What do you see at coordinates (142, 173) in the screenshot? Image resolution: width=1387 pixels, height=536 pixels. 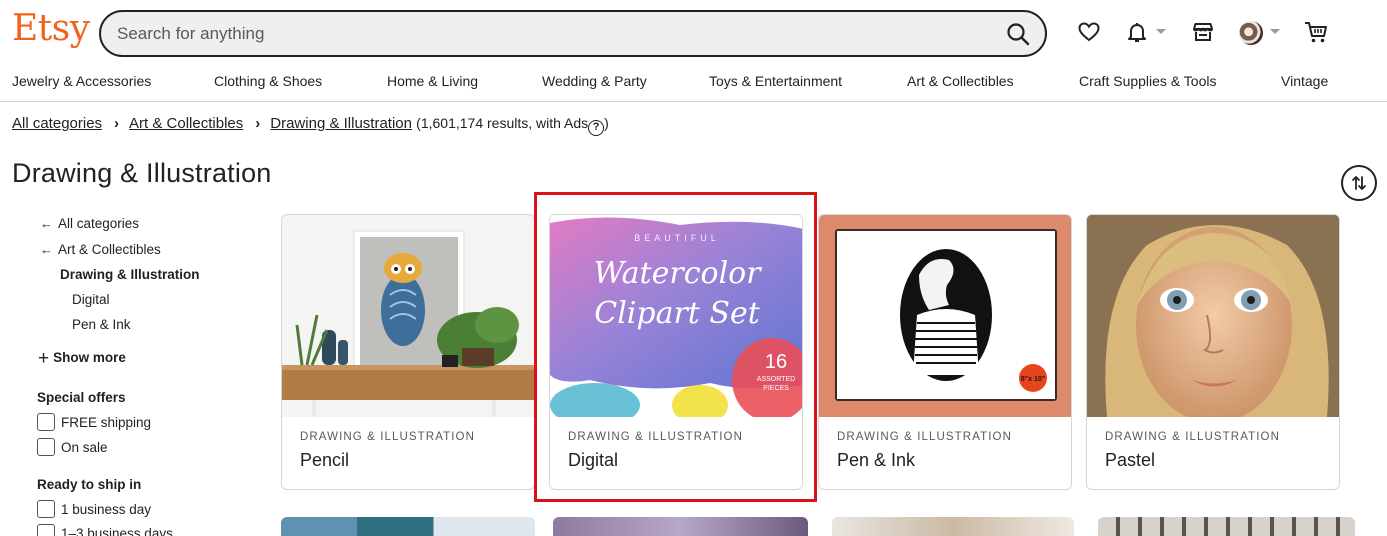 I see `page-title: Drawing & Illustration` at bounding box center [142, 173].